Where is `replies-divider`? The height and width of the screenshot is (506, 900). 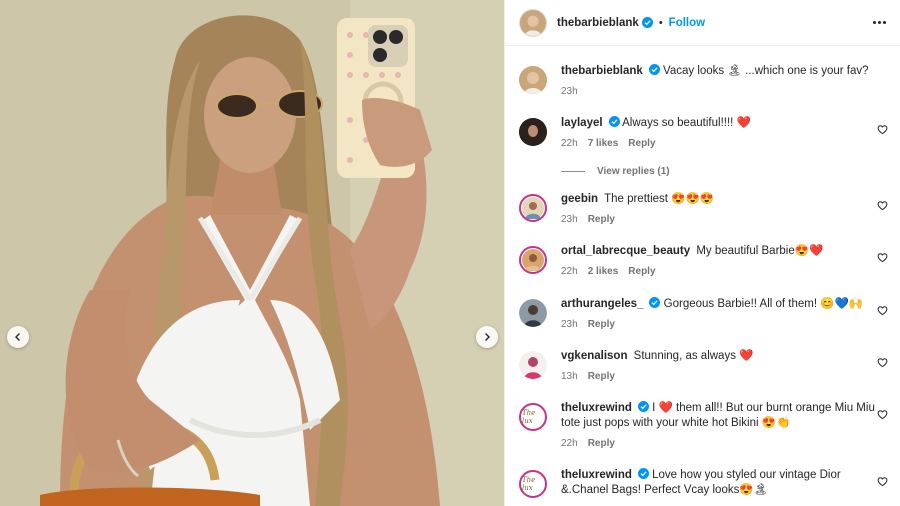
replies-divider is located at coordinates (573, 171).